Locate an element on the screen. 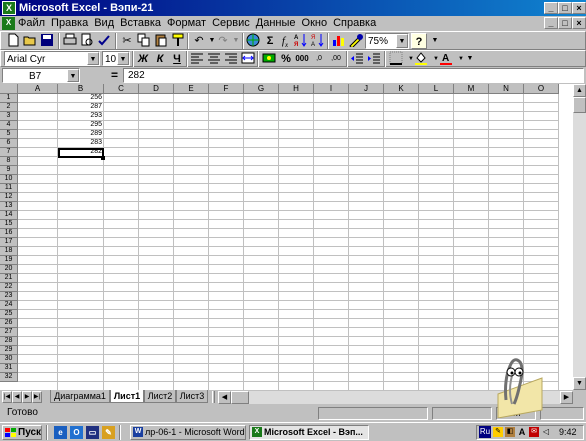 This screenshot has height=441, width=586. chart-wizard-icon is located at coordinates (339, 41).